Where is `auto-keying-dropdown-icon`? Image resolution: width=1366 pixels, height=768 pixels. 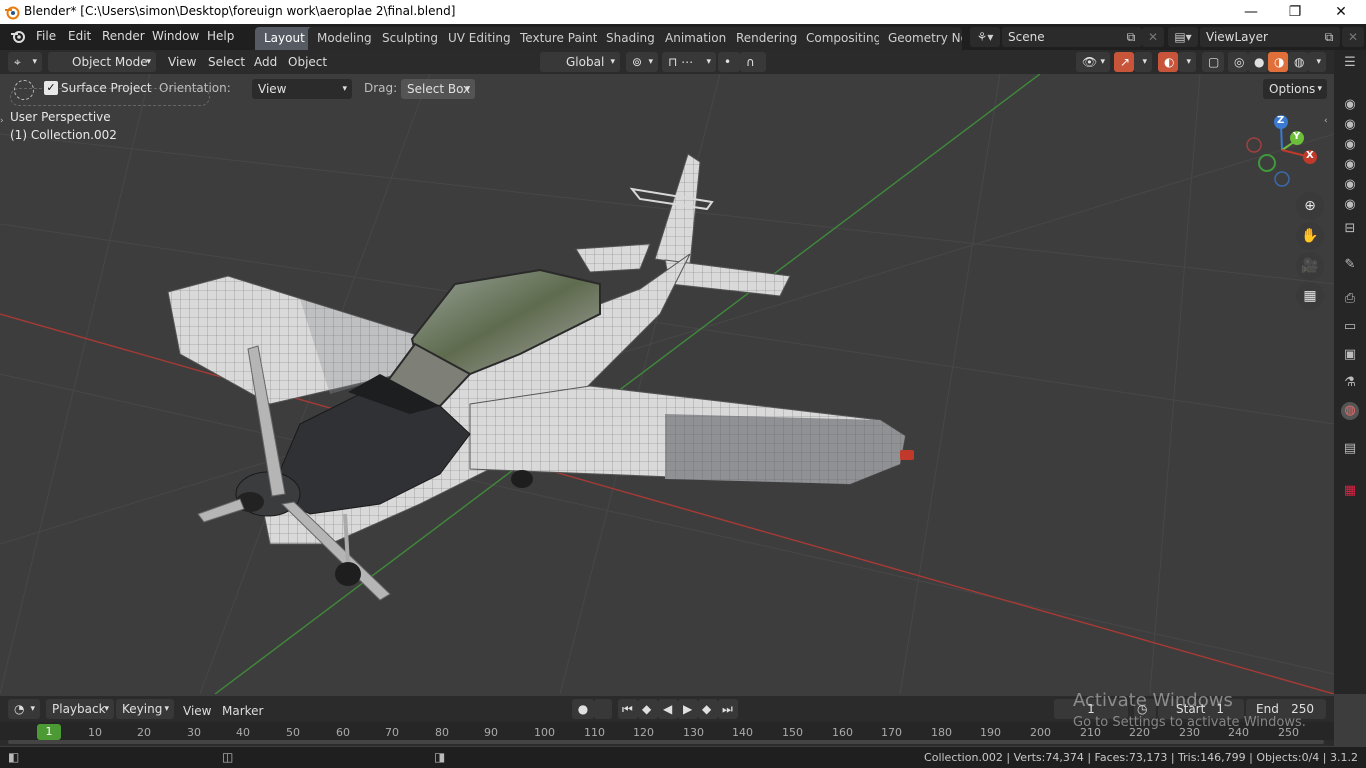
auto-keying-dropdown-icon is located at coordinates (603, 709).